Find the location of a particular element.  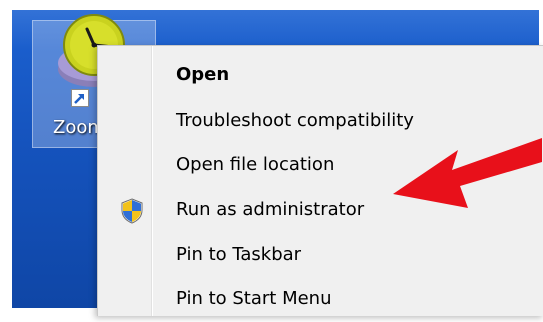

menu-item-pin-to-start-menu: Pin to Start Menu is located at coordinates (320, 300).